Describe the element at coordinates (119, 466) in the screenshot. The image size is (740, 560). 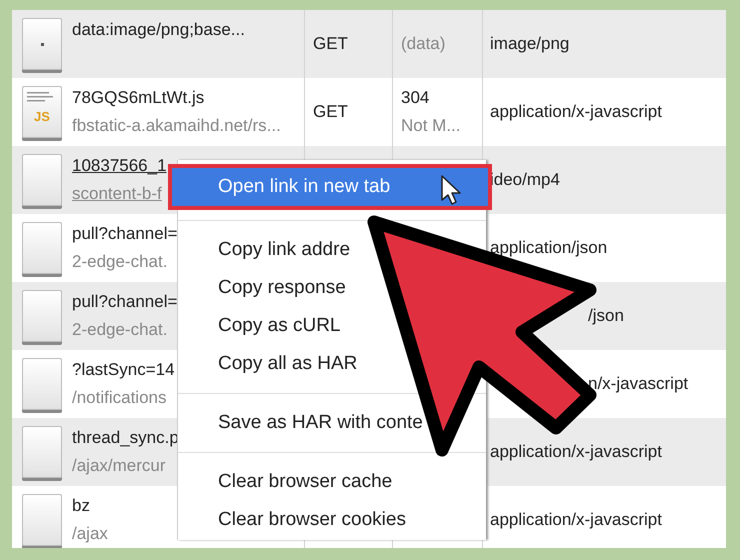
I see `request-domain: /ajax/mercur` at that location.